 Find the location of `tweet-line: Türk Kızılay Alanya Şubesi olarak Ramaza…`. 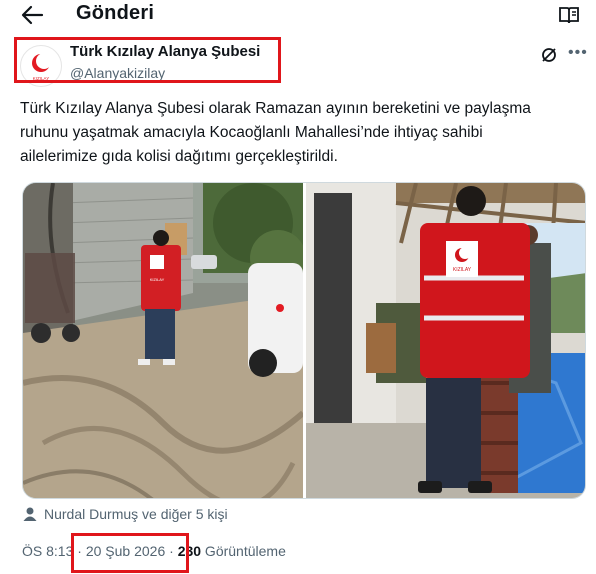

tweet-line: Türk Kızılay Alanya Şubesi olarak Ramaza… is located at coordinates (275, 108).